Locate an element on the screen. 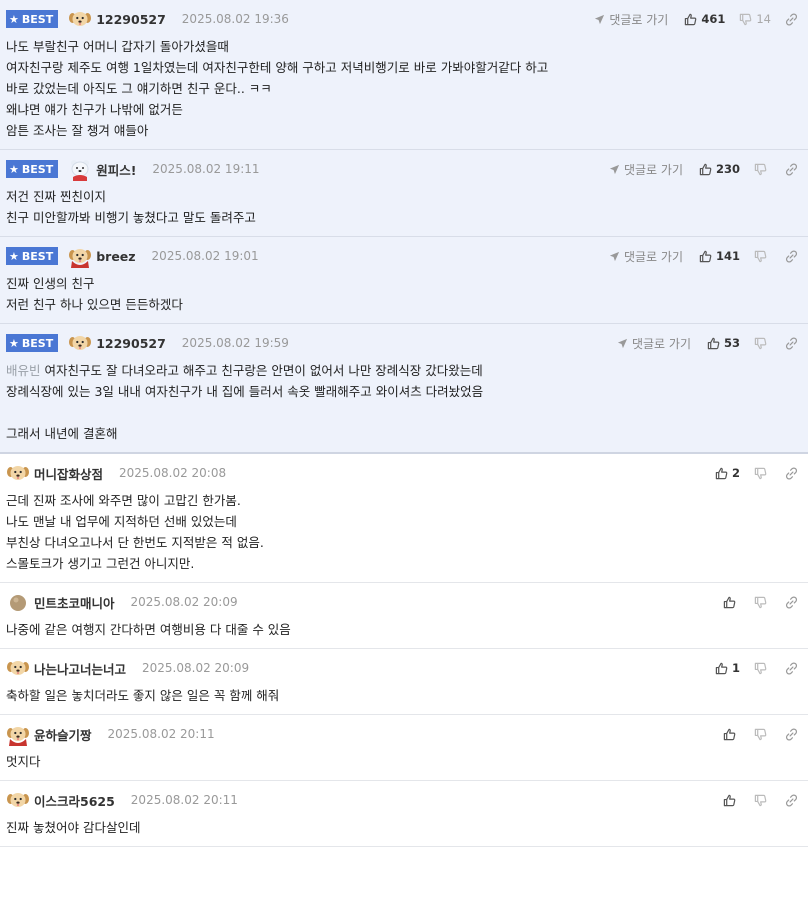 Image resolution: width=808 pixels, height=899 pixels. comment-actions: 댓글로 가기 461 14 is located at coordinates (696, 19).